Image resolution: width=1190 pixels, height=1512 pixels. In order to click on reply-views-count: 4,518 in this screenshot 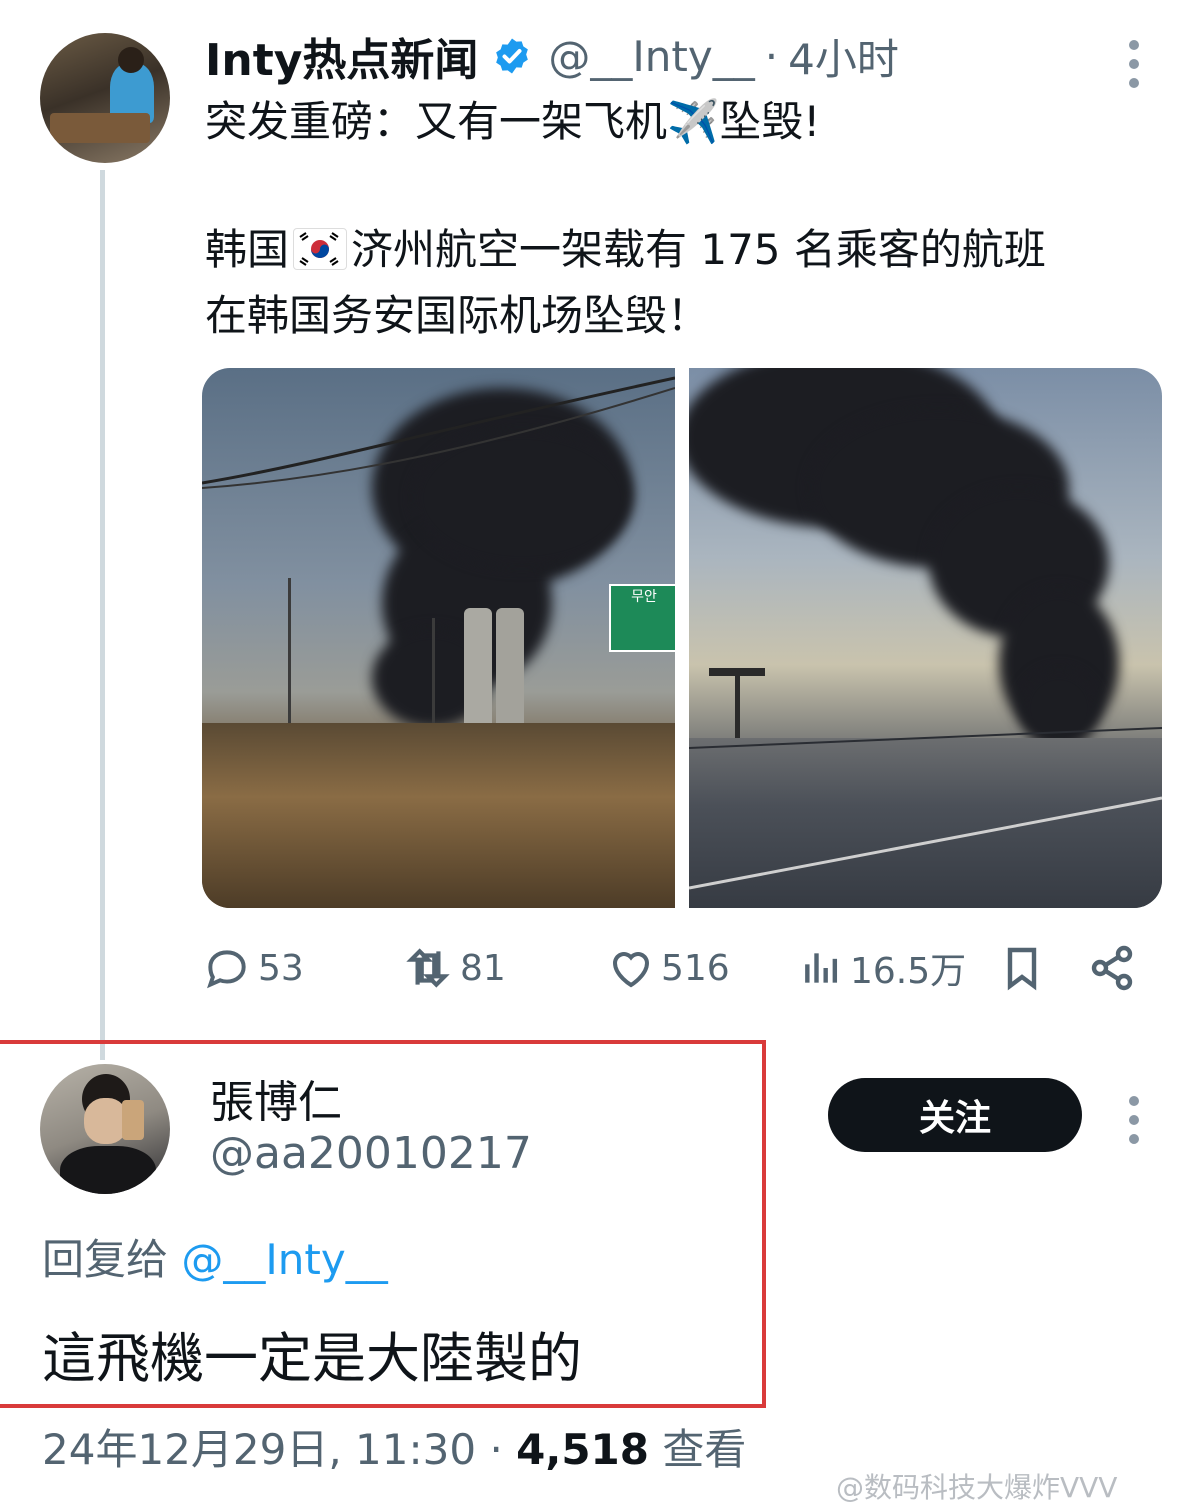, I will do `click(583, 1449)`.